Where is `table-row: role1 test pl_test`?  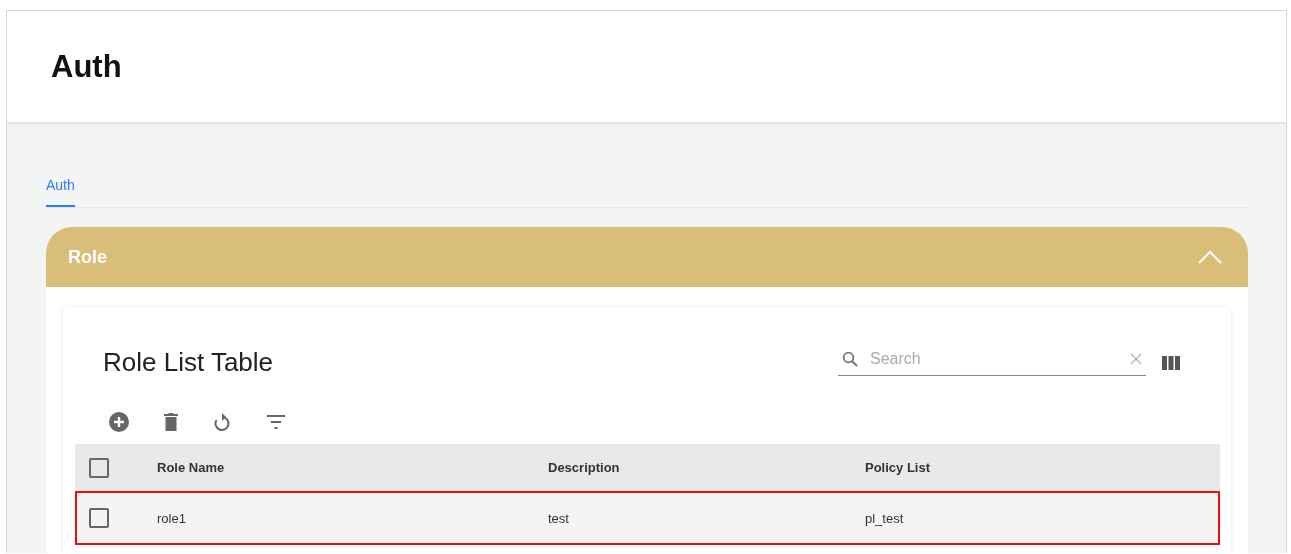 table-row: role1 test pl_test is located at coordinates (647, 518).